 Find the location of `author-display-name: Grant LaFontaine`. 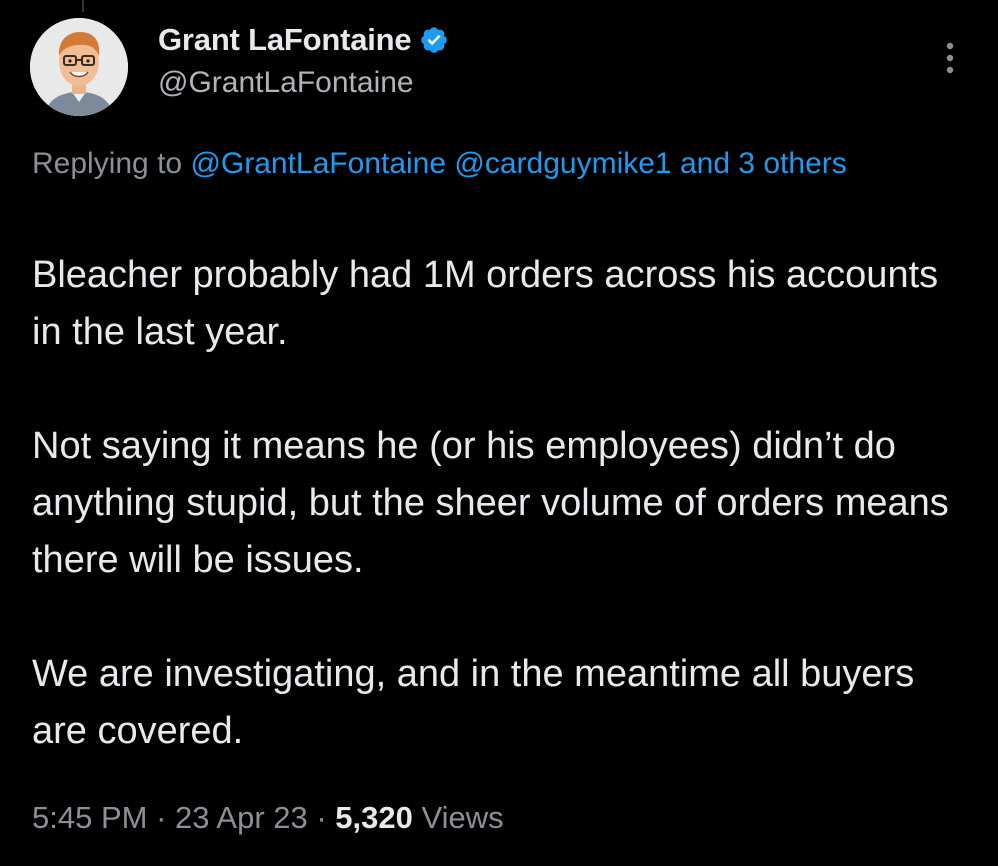

author-display-name: Grant LaFontaine is located at coordinates (285, 40).